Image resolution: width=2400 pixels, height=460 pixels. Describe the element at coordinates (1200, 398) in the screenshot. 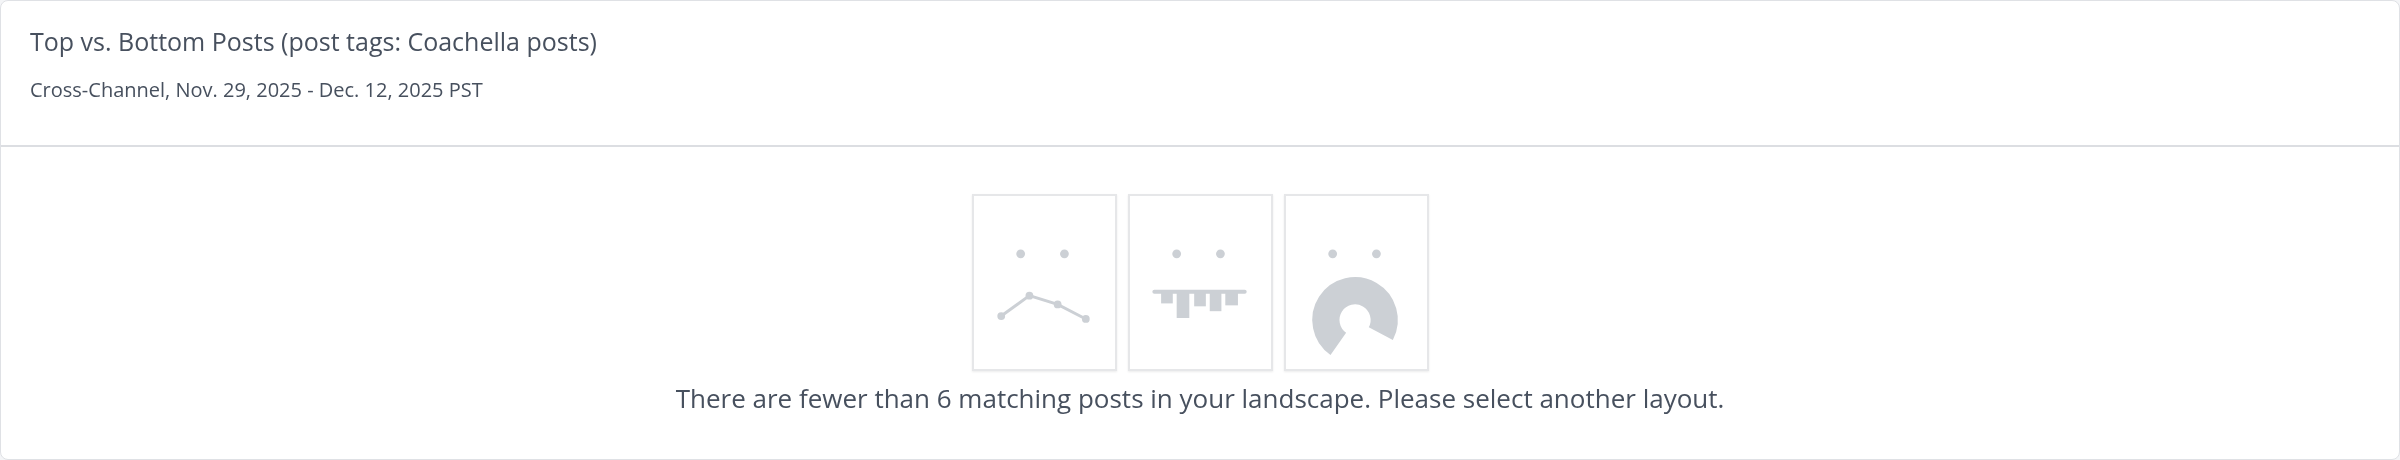

I see `empty-state-message: There are fewer than 6 matching posts in your landscape. Please select another layout.` at that location.